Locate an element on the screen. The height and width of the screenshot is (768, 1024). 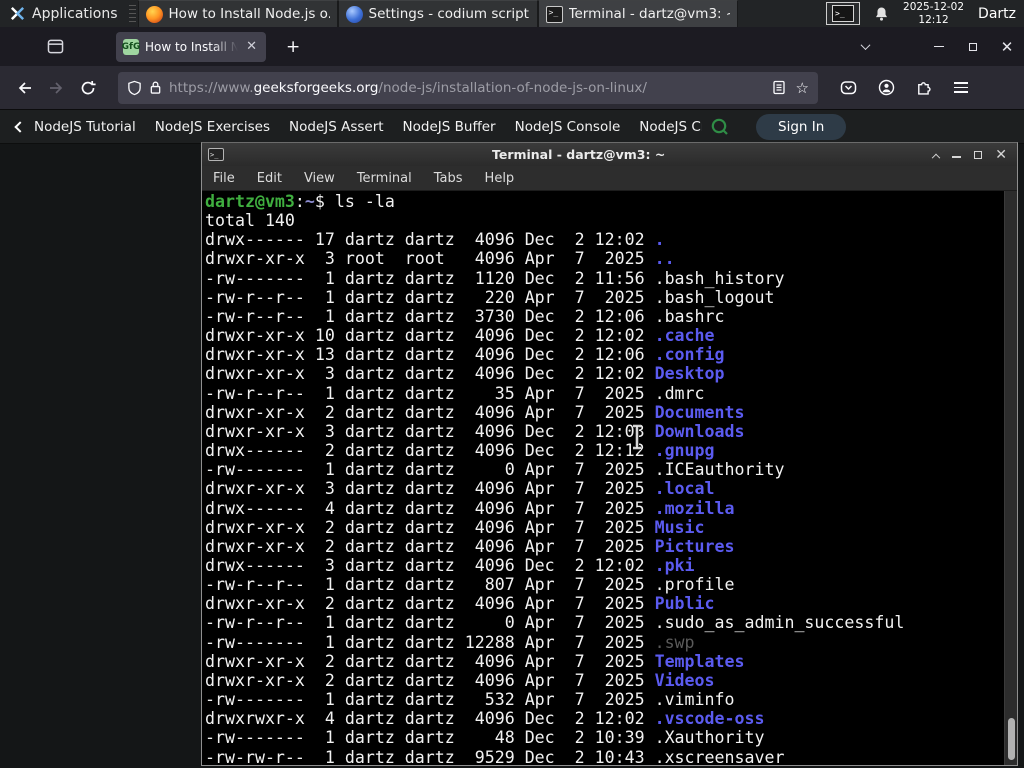
minimize-button is located at coordinates (939, 47).